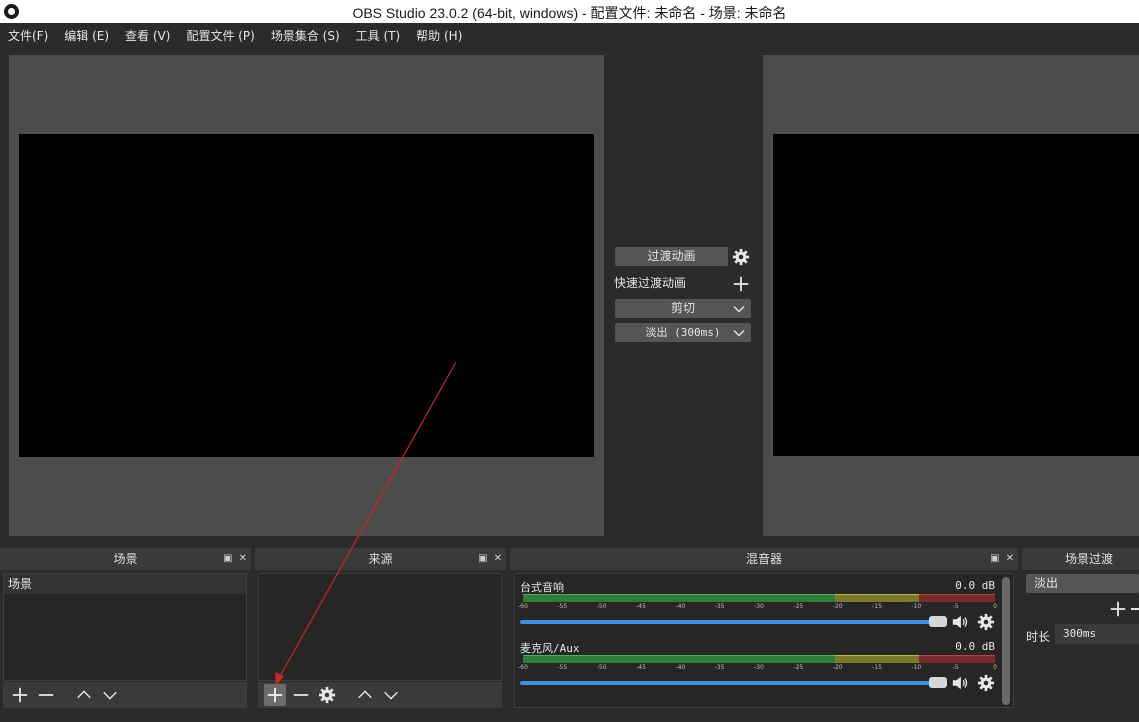 The width and height of the screenshot is (1139, 722). I want to click on channel-name: 麦克风/Aux, so click(550, 648).